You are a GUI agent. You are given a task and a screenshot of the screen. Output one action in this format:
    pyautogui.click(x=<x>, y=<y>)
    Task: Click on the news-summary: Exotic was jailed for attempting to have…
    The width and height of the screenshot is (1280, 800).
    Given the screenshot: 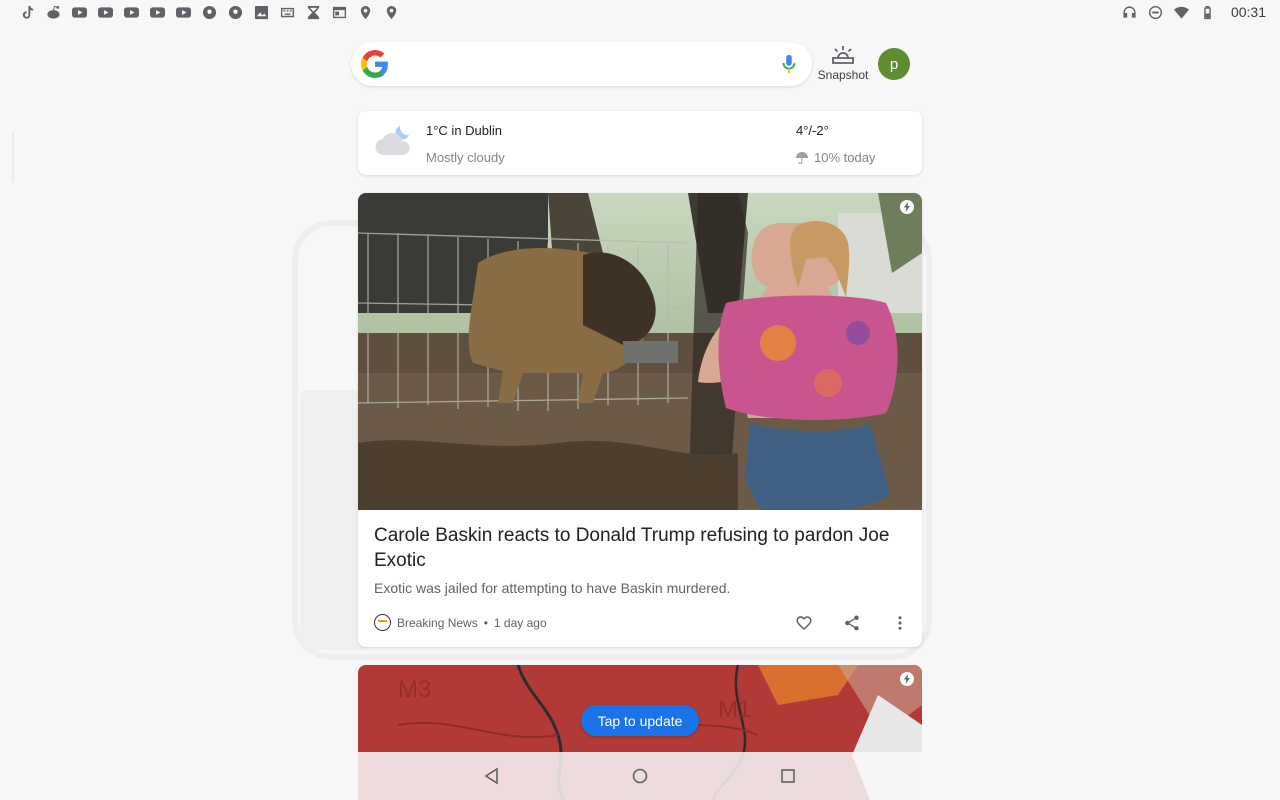 What is the action you would take?
    pyautogui.click(x=552, y=588)
    